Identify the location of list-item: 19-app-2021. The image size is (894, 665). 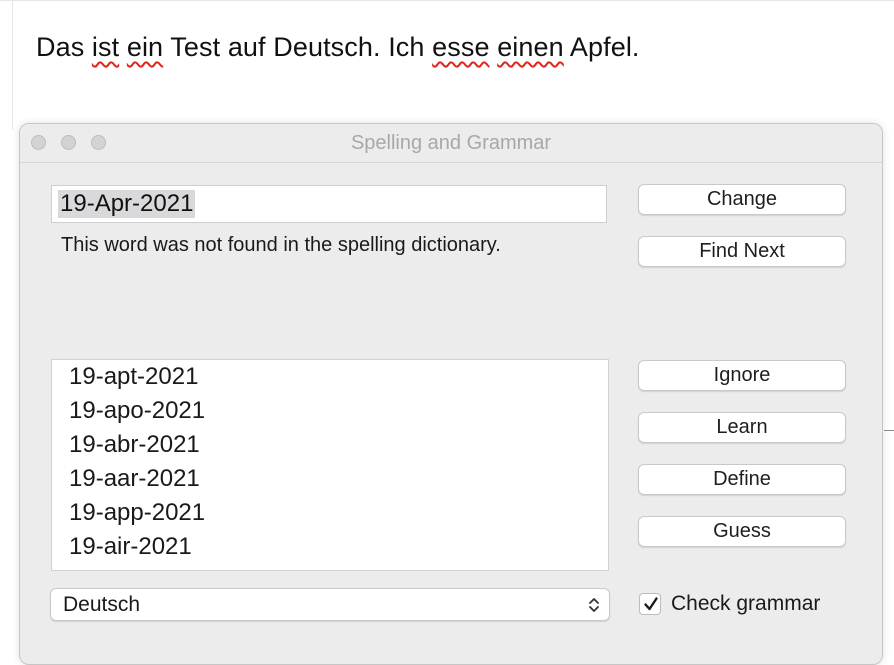
(137, 513).